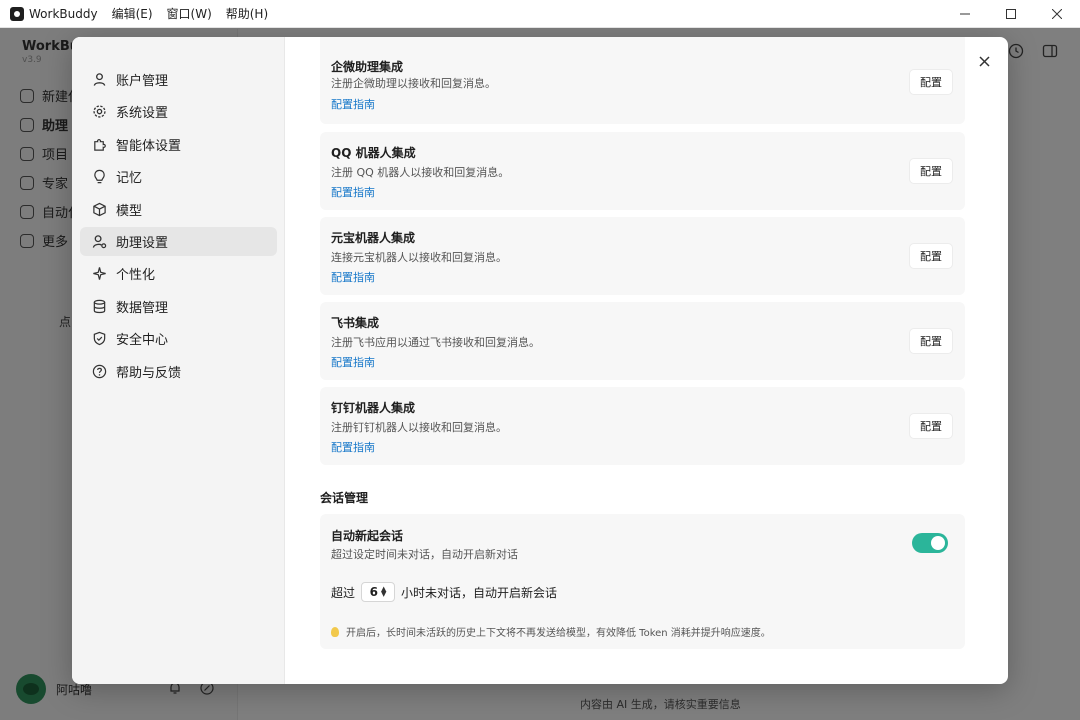  What do you see at coordinates (930, 543) in the screenshot?
I see `auto-session-toggle` at bounding box center [930, 543].